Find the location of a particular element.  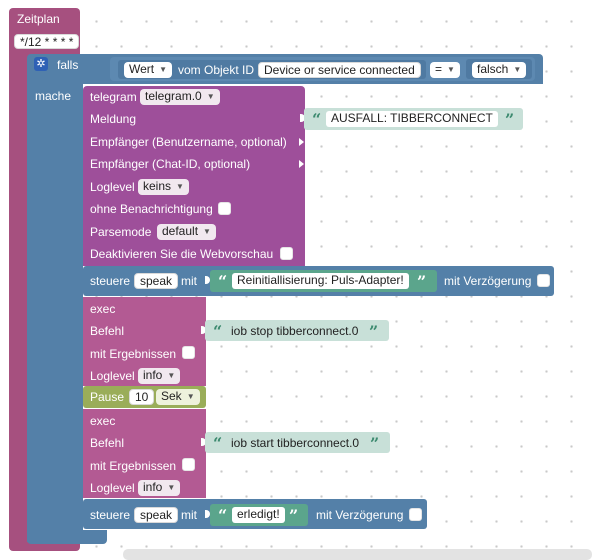

schedule-block-spine is located at coordinates (19, 296).